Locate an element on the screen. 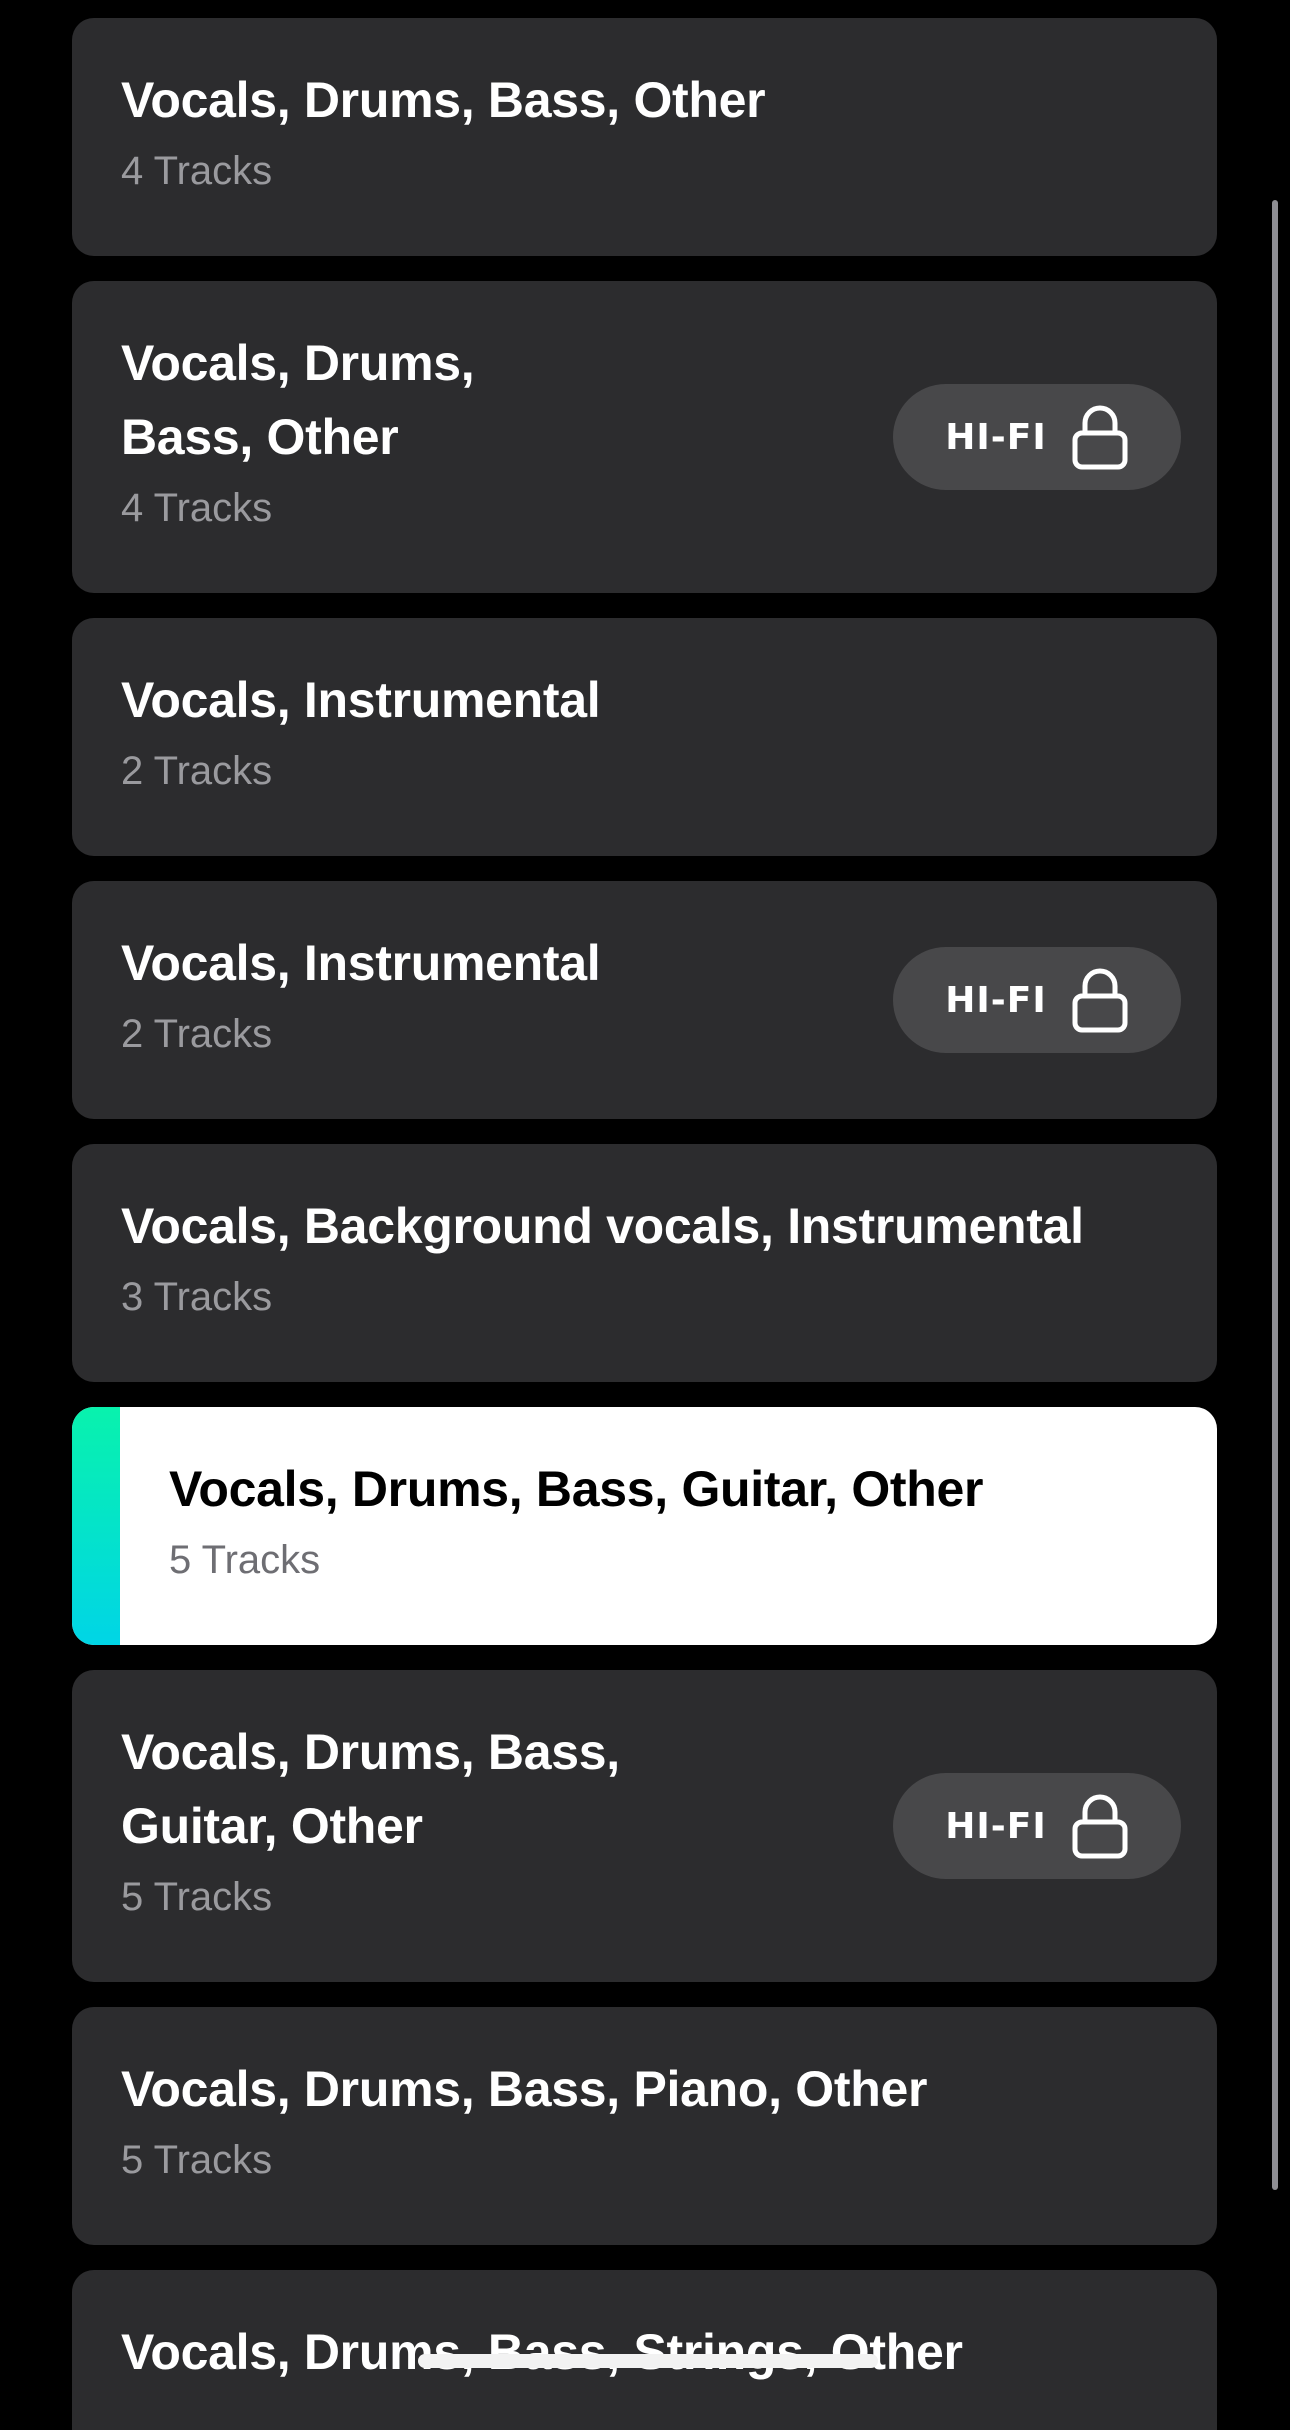 The height and width of the screenshot is (2430, 1290). option-card: Vocals, Drums, Bass, Strings, Other is located at coordinates (644, 2350).